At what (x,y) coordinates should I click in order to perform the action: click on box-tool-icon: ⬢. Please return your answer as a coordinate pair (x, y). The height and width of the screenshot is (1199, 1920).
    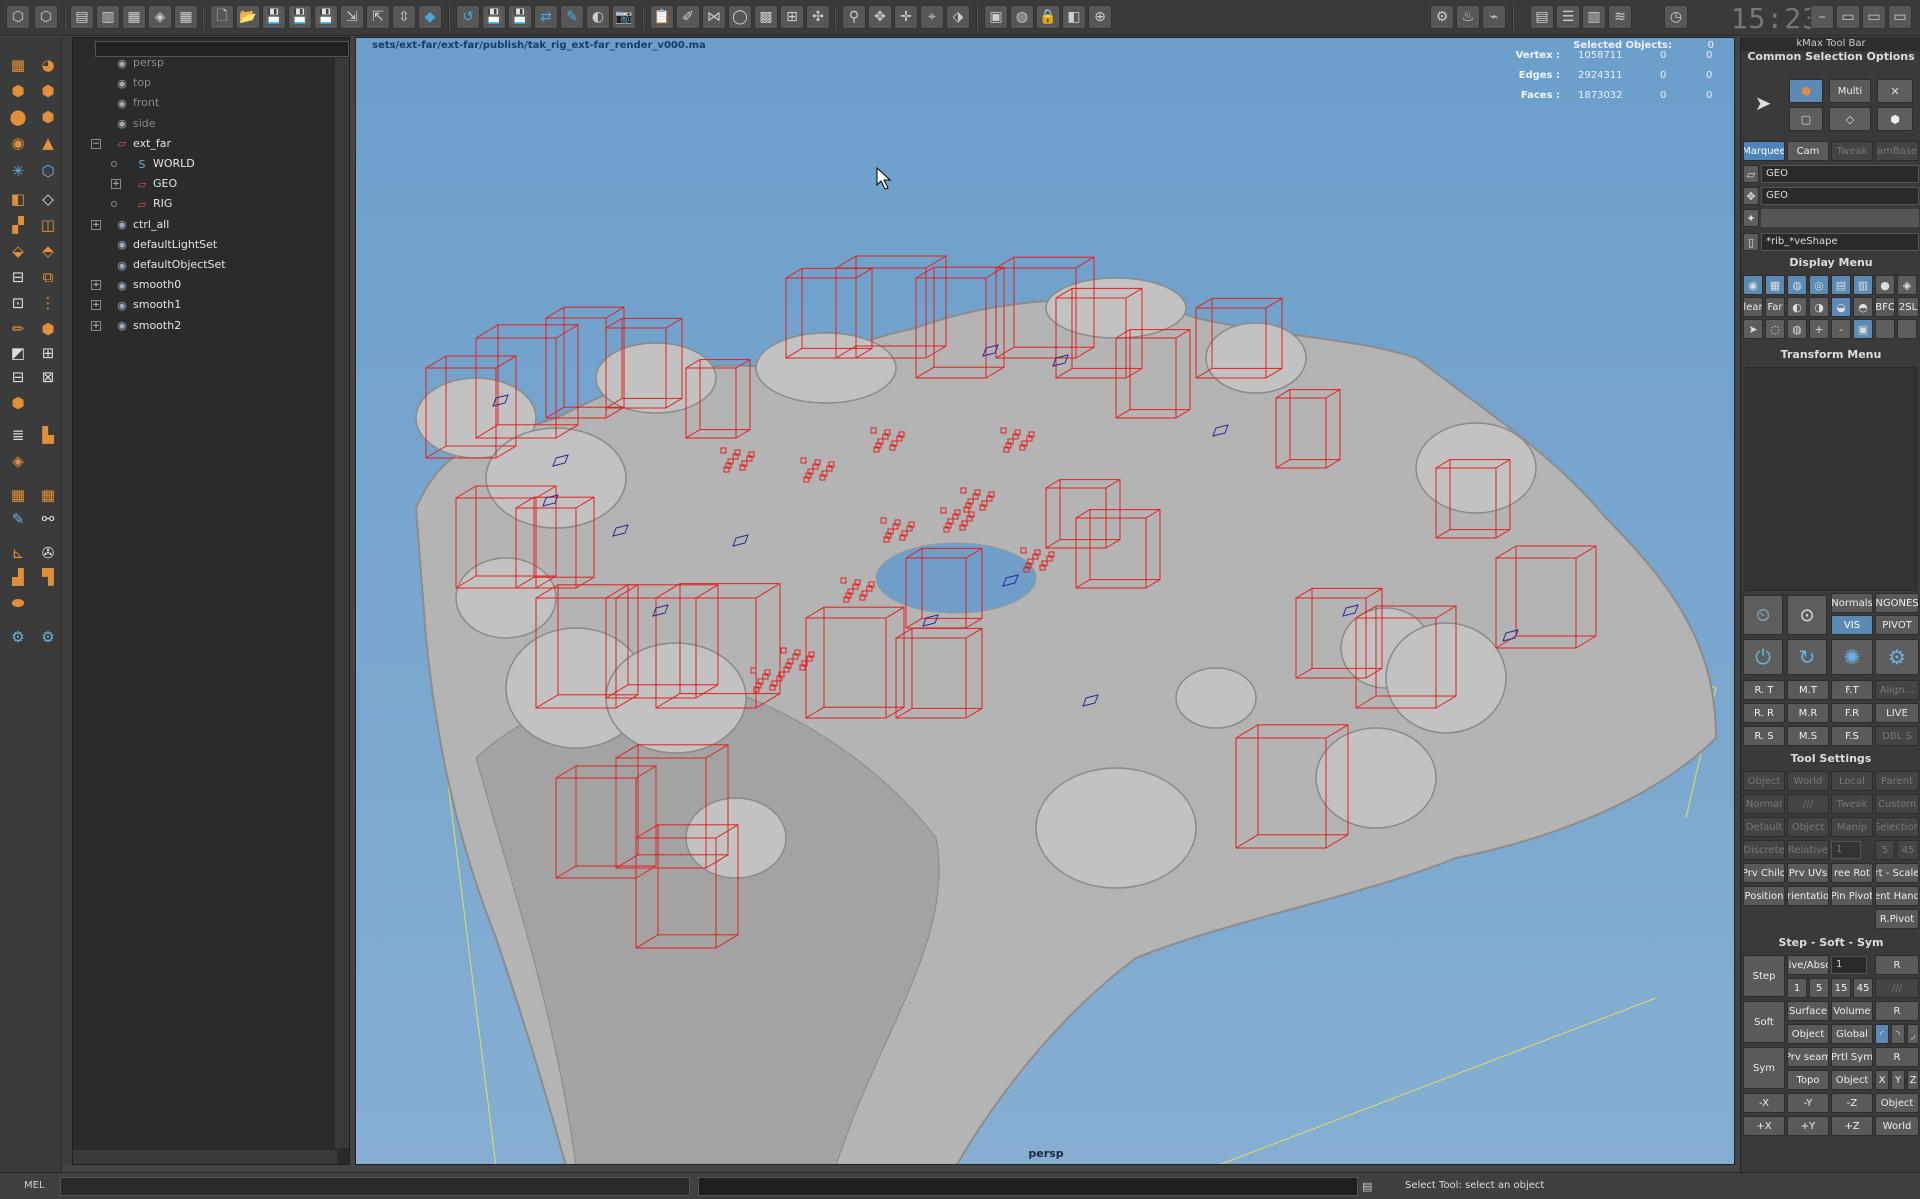
    Looking at the image, I should click on (48, 329).